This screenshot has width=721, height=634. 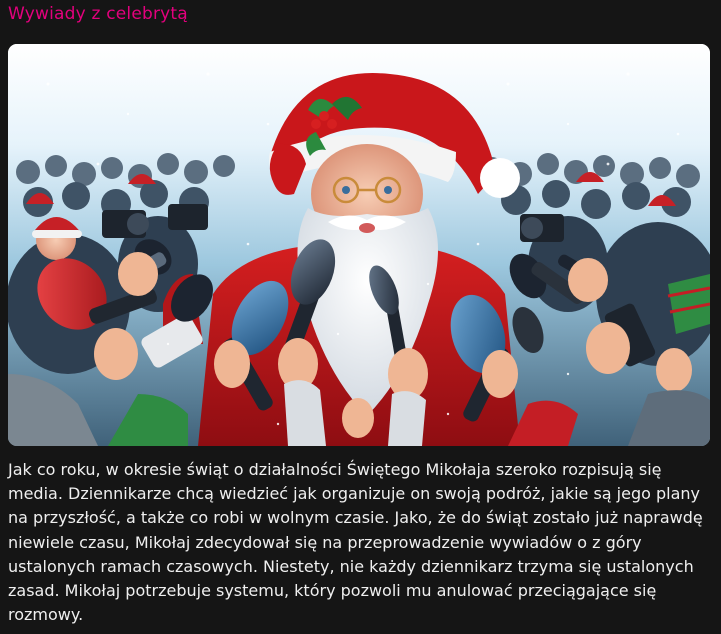 I want to click on page-title: Wywiady z celebrytą, so click(x=98, y=14).